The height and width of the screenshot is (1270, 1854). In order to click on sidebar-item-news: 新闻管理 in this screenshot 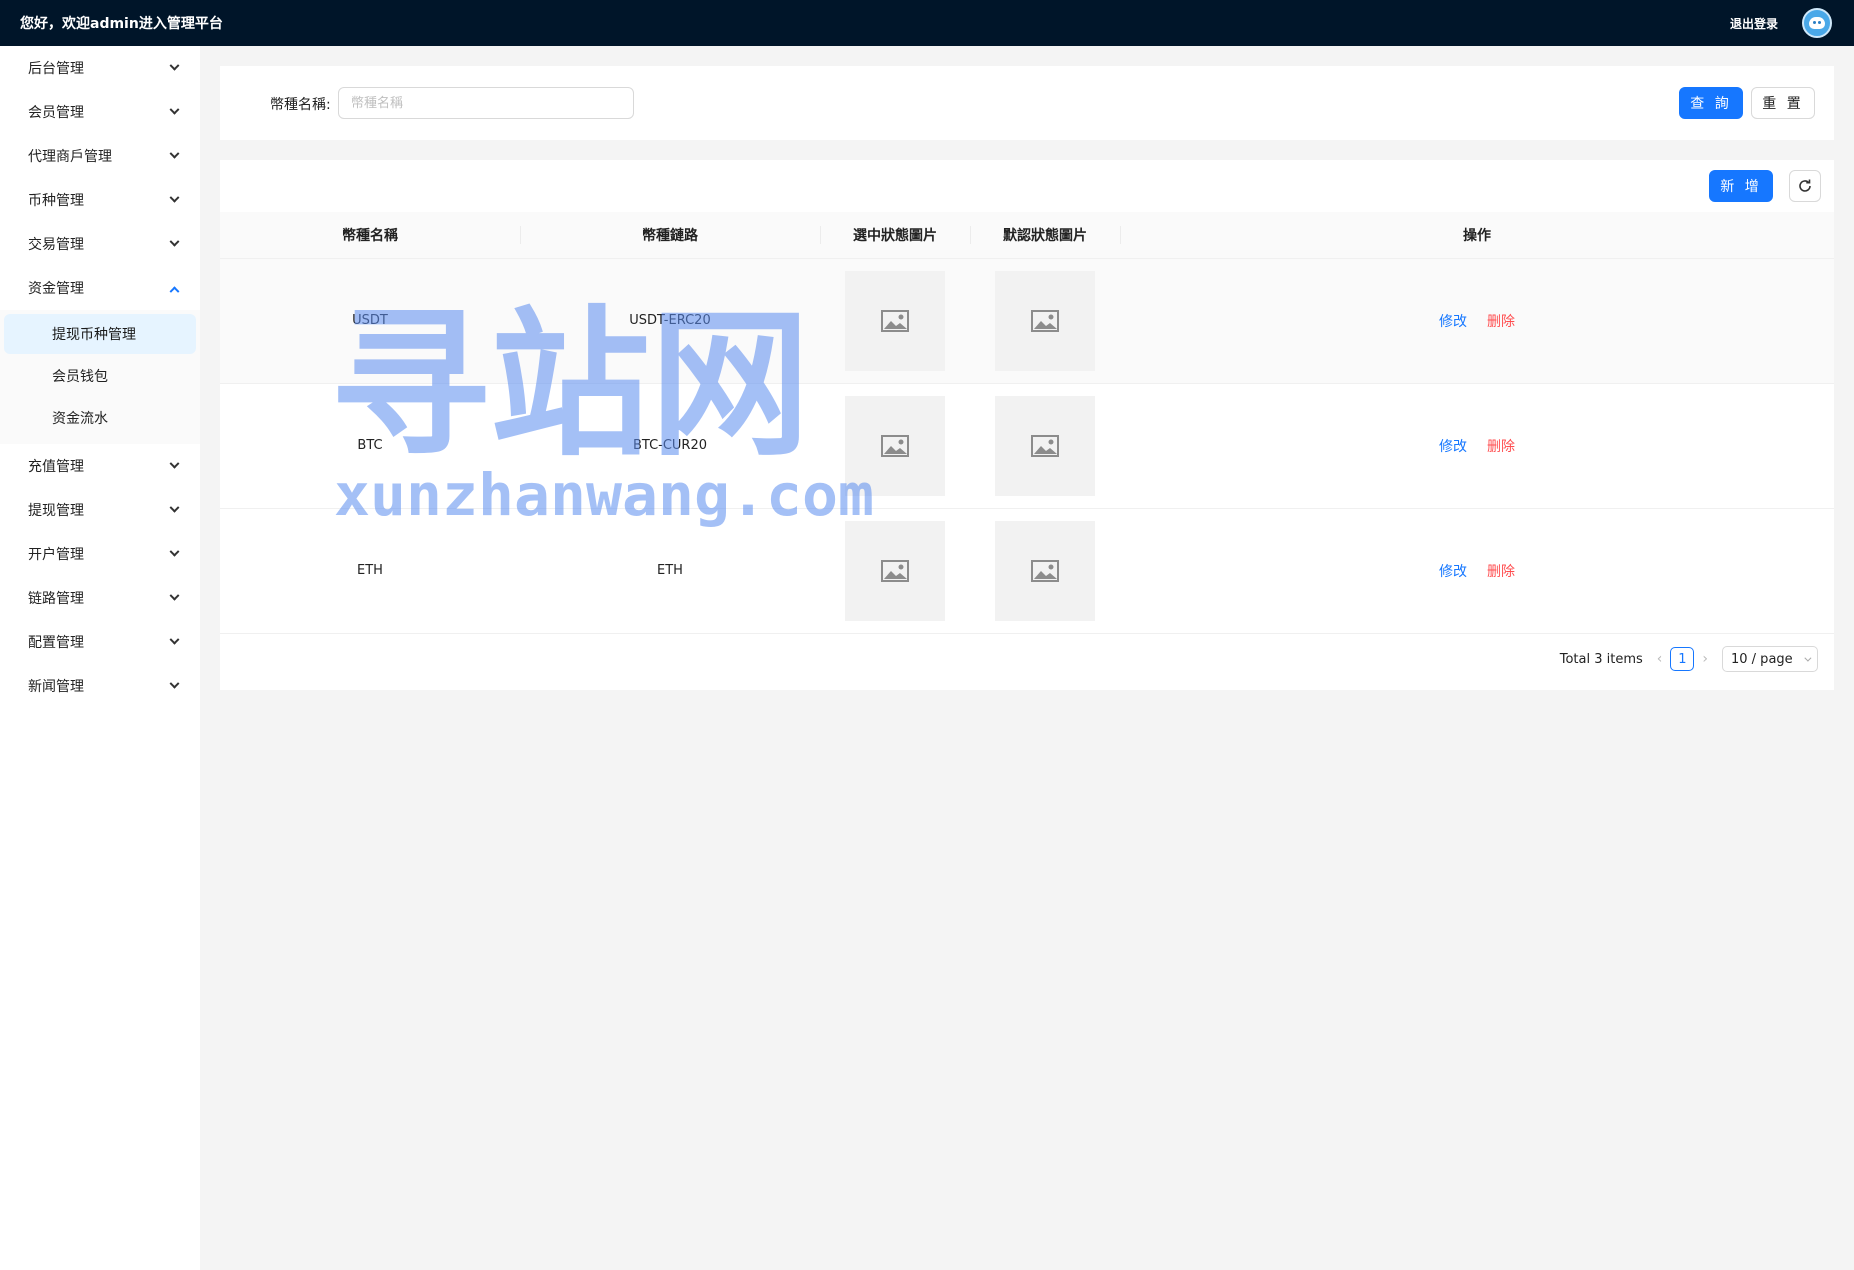, I will do `click(100, 686)`.